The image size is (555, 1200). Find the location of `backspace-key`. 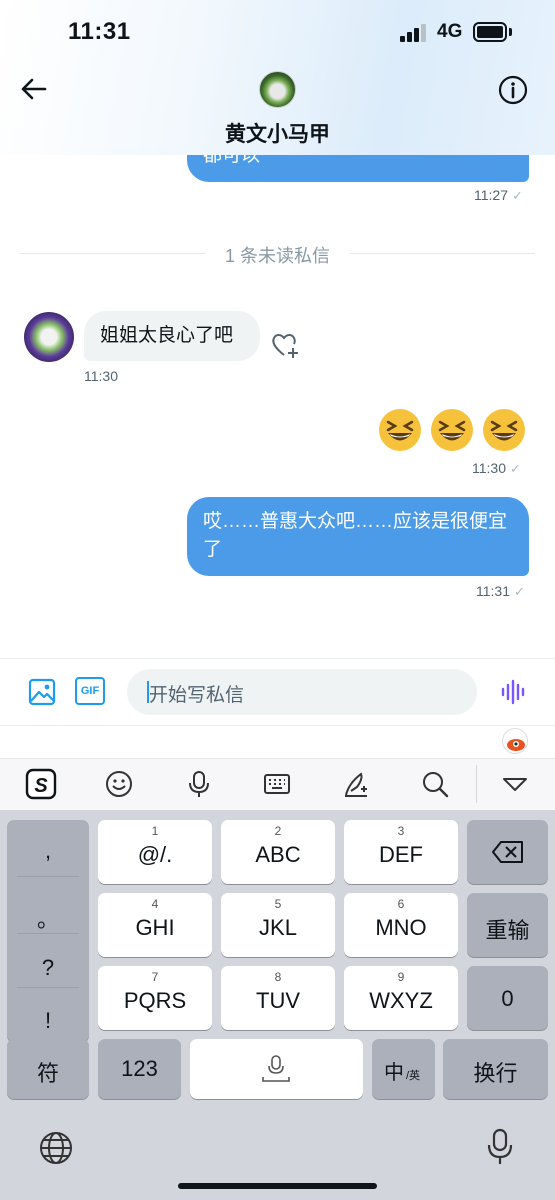

backspace-key is located at coordinates (507, 852).